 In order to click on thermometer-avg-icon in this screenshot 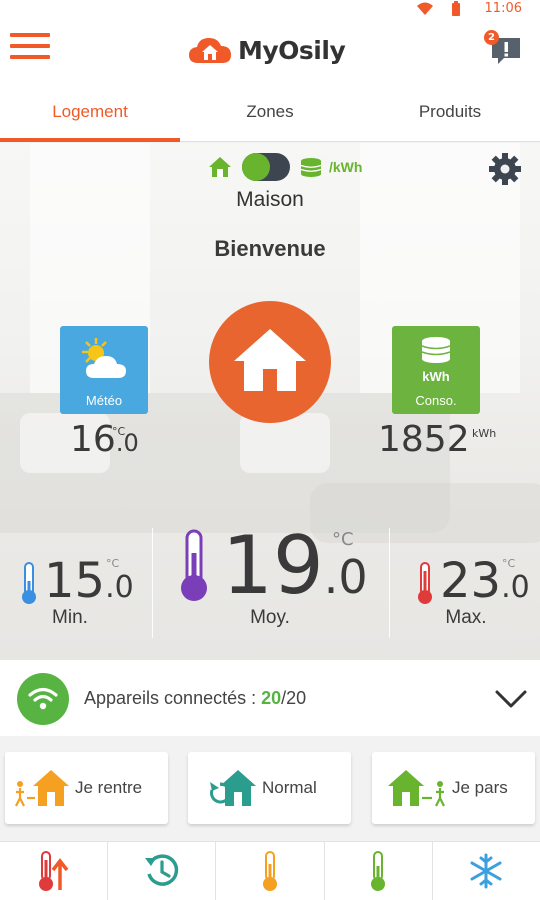, I will do `click(194, 565)`.